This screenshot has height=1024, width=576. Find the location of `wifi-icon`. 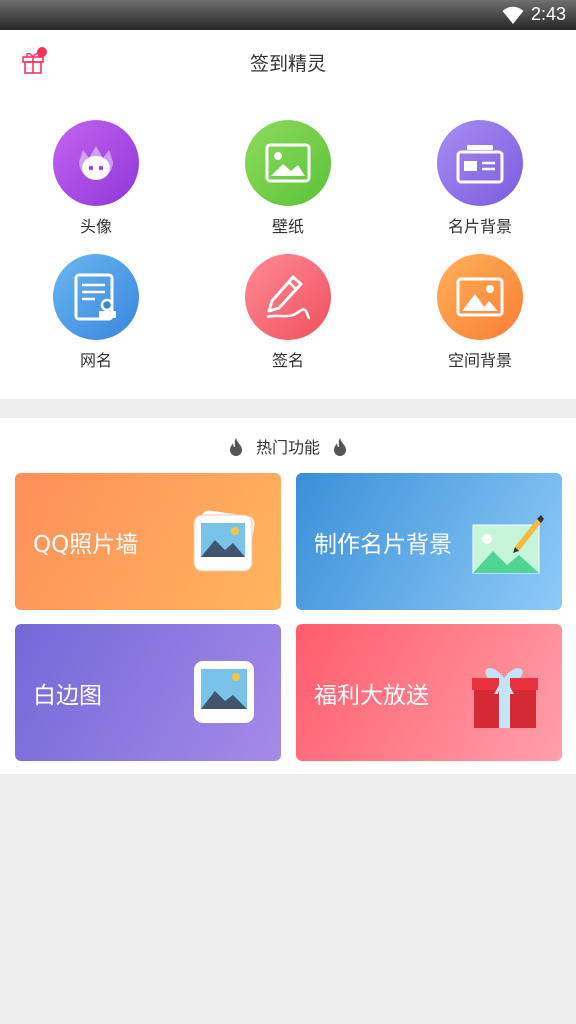

wifi-icon is located at coordinates (513, 15).